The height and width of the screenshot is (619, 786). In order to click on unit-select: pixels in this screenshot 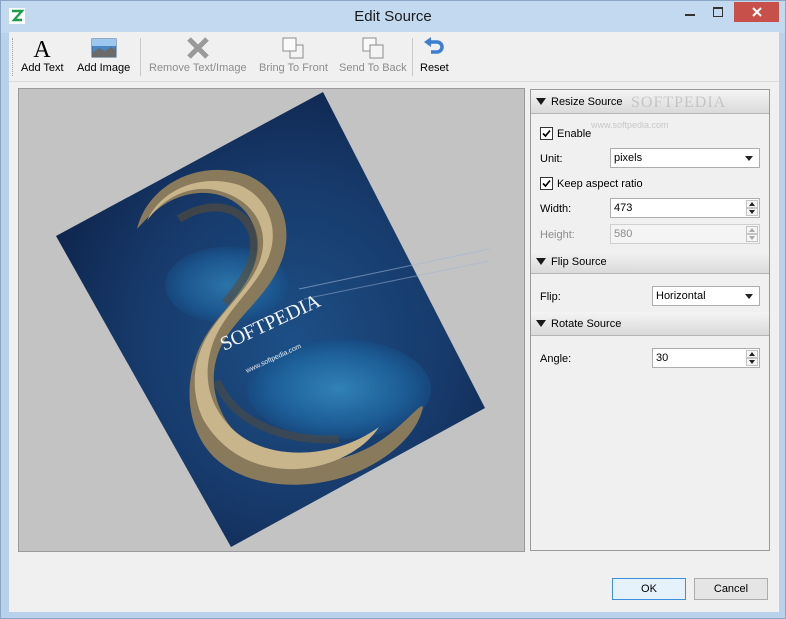, I will do `click(685, 158)`.